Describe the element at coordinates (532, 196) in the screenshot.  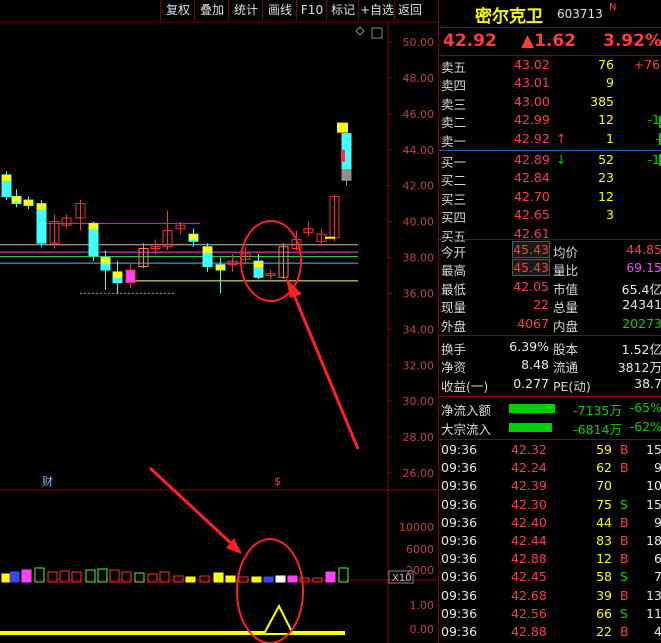
I see `order-price: 42.70` at that location.